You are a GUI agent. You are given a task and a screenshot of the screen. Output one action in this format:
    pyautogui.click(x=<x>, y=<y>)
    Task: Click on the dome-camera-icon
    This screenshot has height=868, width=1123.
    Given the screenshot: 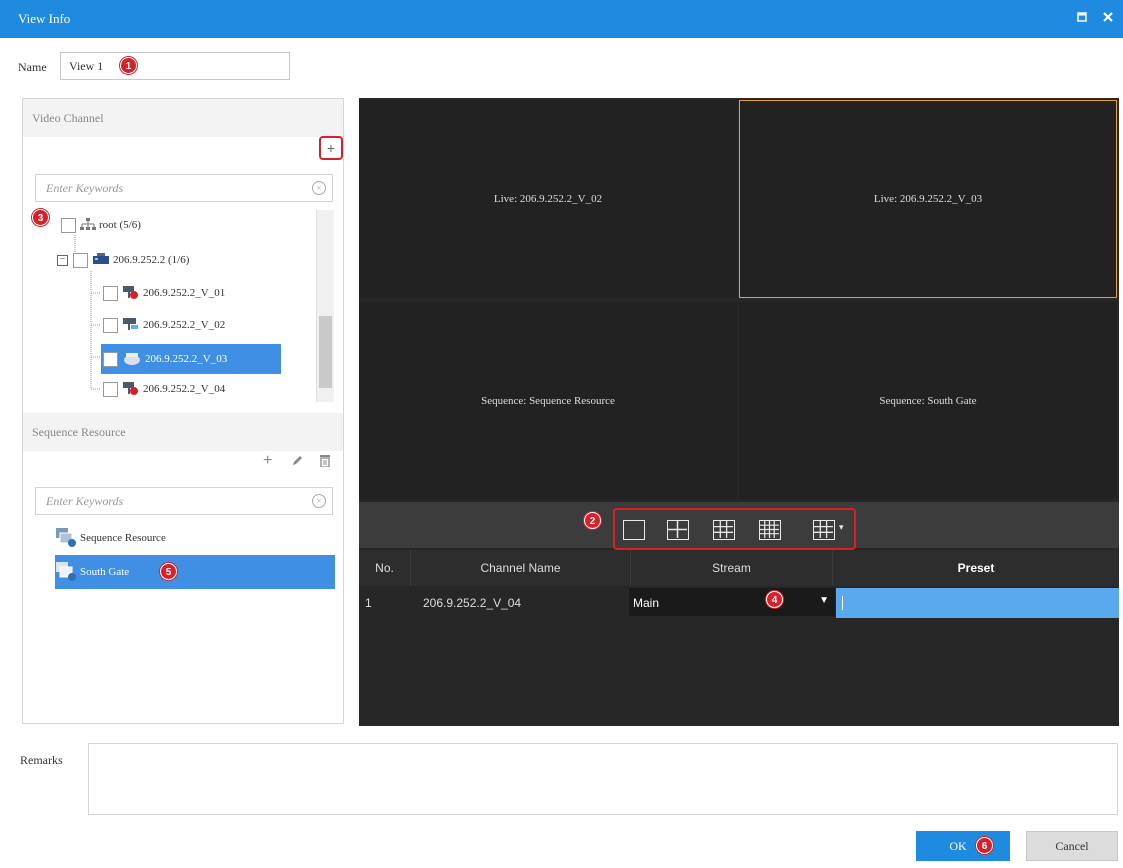 What is the action you would take?
    pyautogui.click(x=132, y=359)
    